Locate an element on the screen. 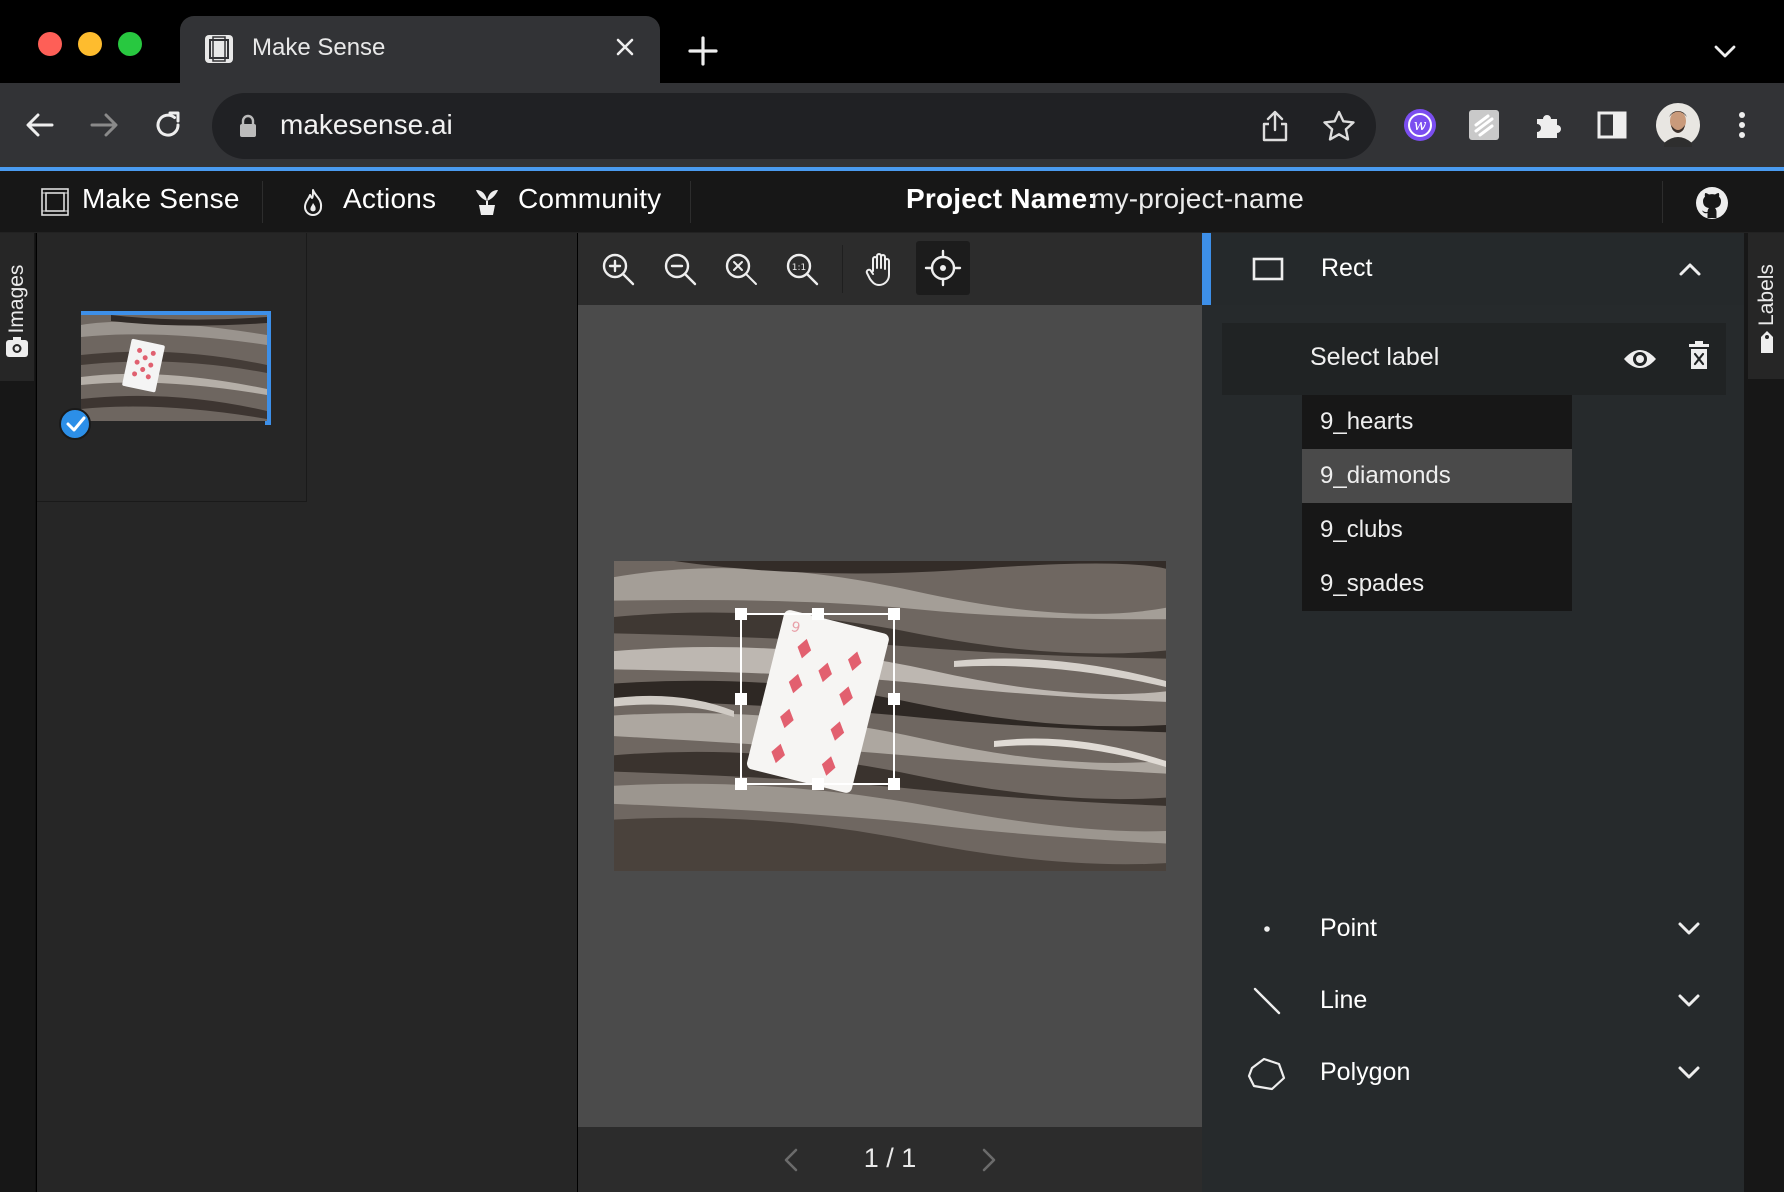  tab-title: Make Sense is located at coordinates (319, 47).